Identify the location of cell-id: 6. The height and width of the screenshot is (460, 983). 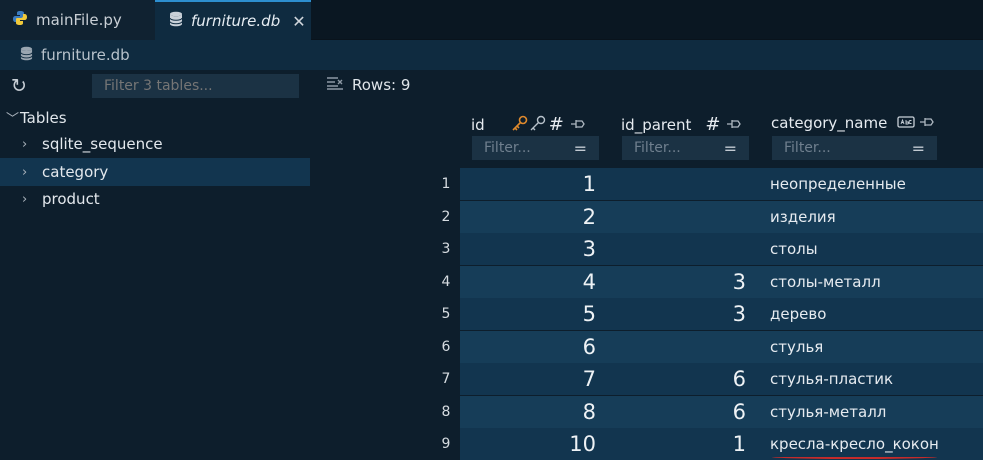
(535, 347).